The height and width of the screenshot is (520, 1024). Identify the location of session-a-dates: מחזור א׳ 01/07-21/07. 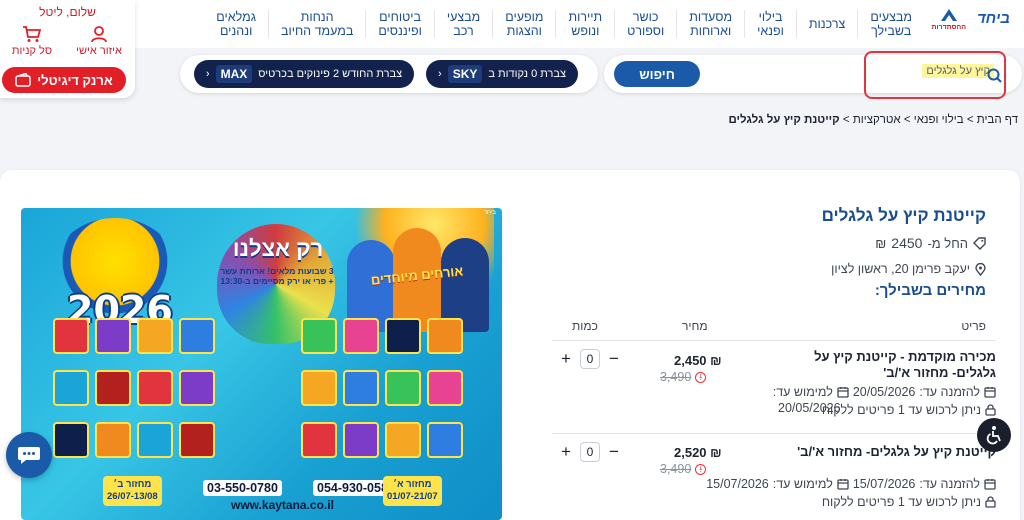
(412, 491).